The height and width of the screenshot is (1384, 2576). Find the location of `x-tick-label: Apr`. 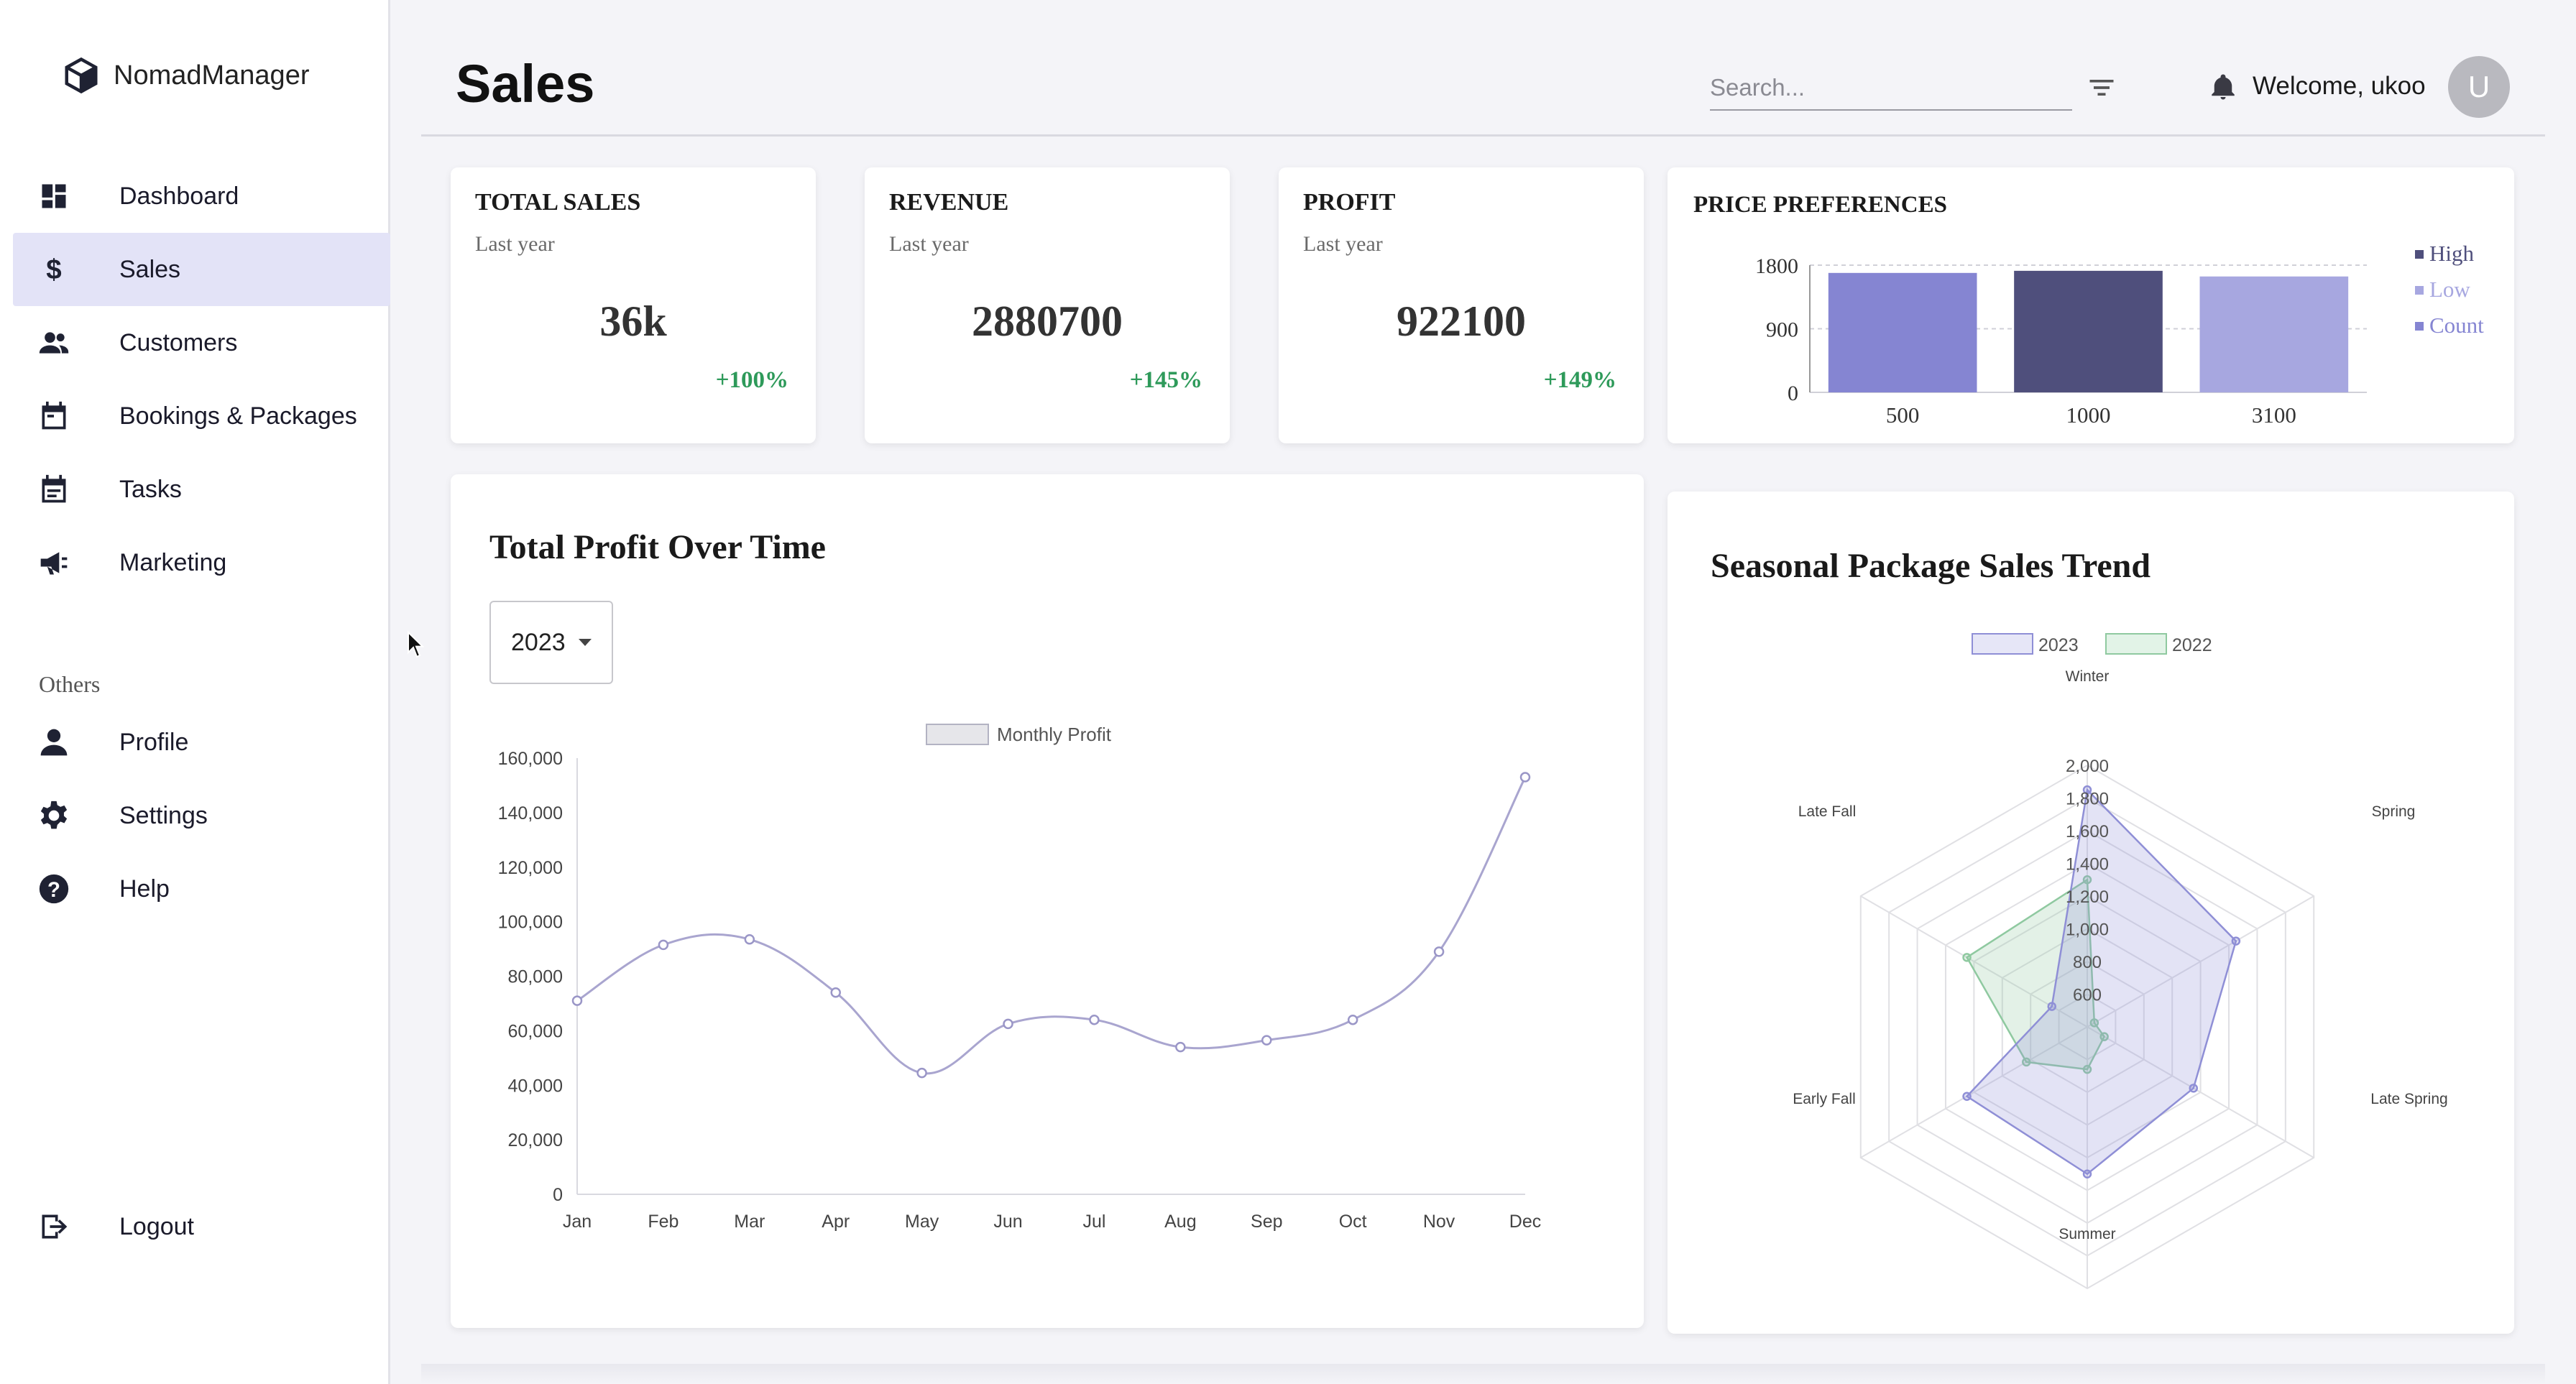

x-tick-label: Apr is located at coordinates (836, 1222).